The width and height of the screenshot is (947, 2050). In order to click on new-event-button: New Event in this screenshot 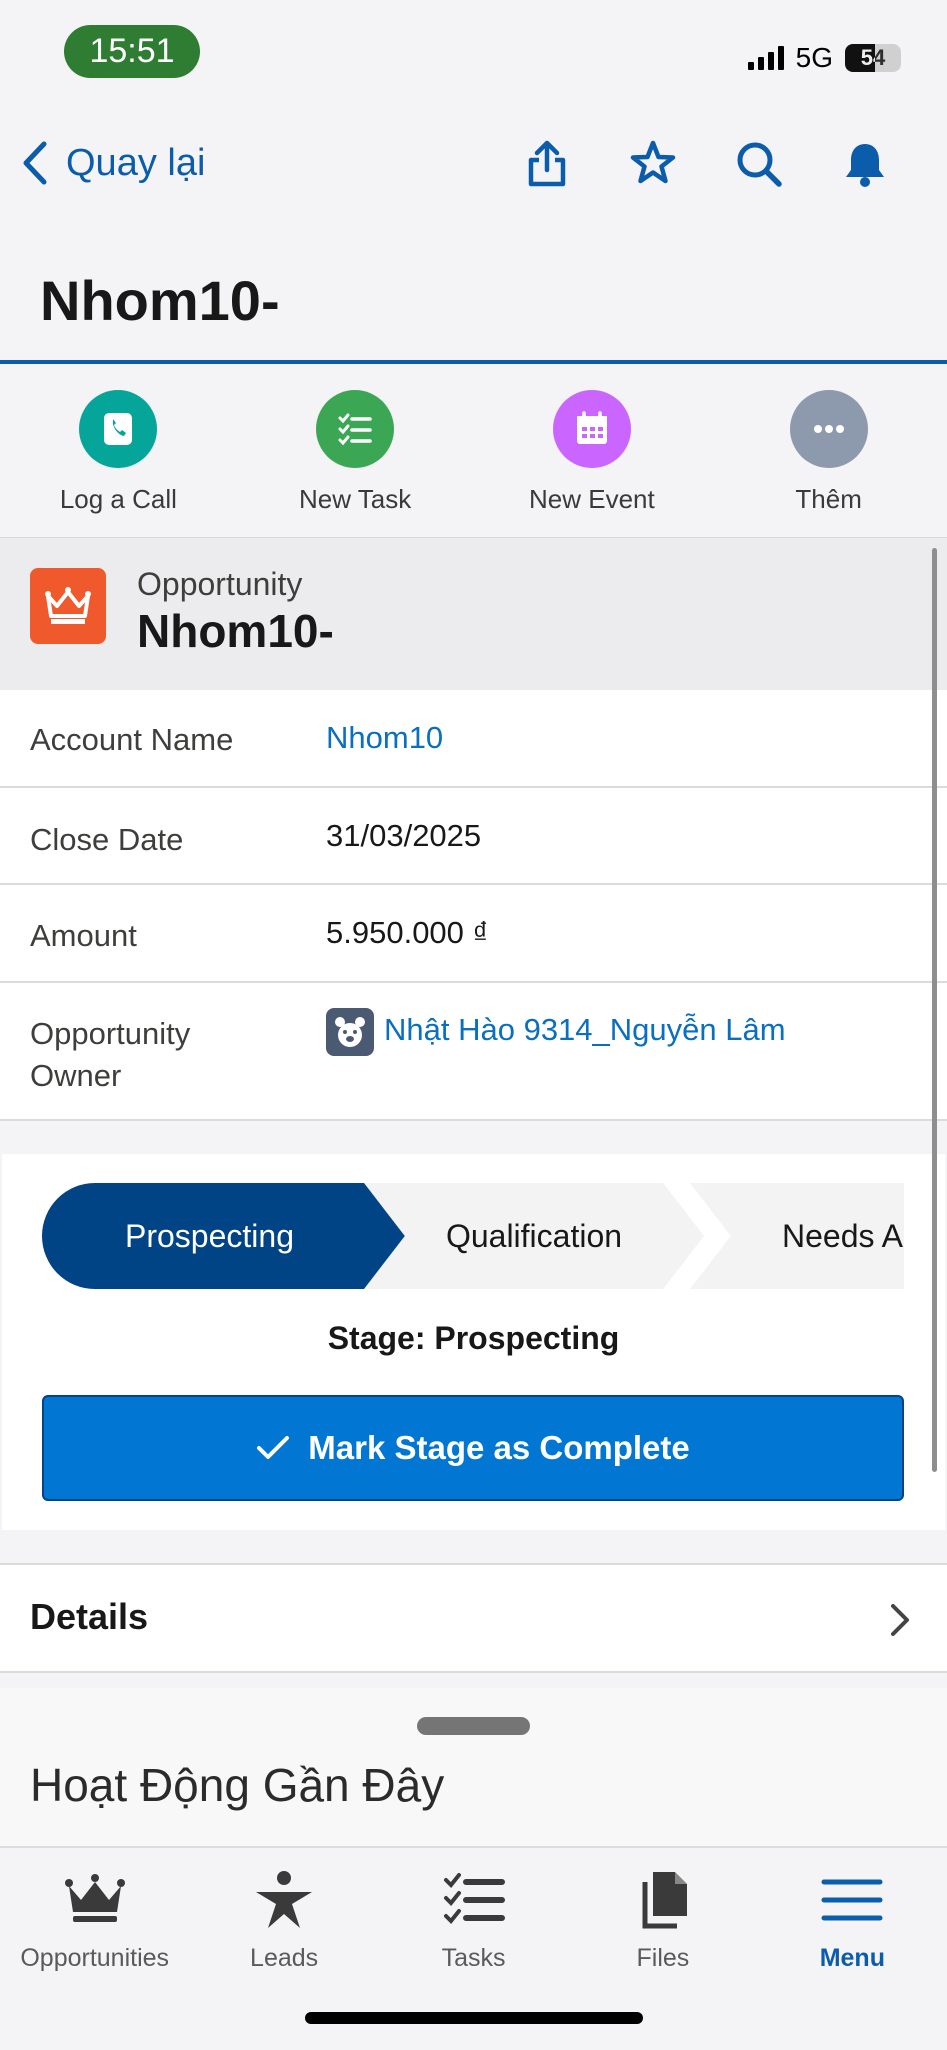, I will do `click(592, 451)`.